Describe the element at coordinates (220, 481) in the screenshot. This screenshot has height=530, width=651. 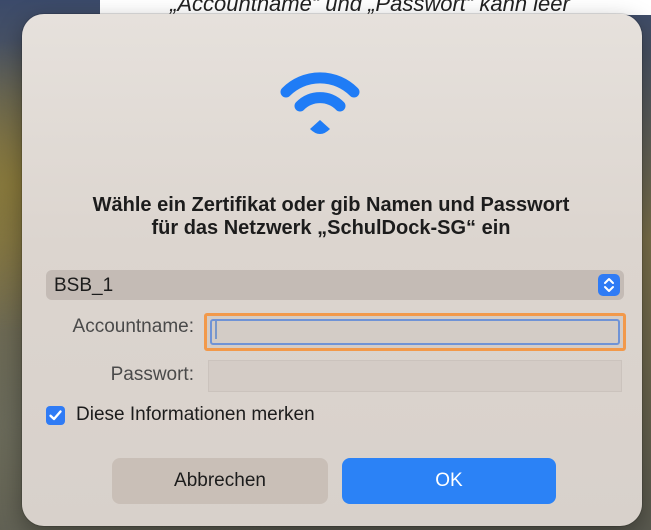
I see `cancel-button: Abbrechen` at that location.